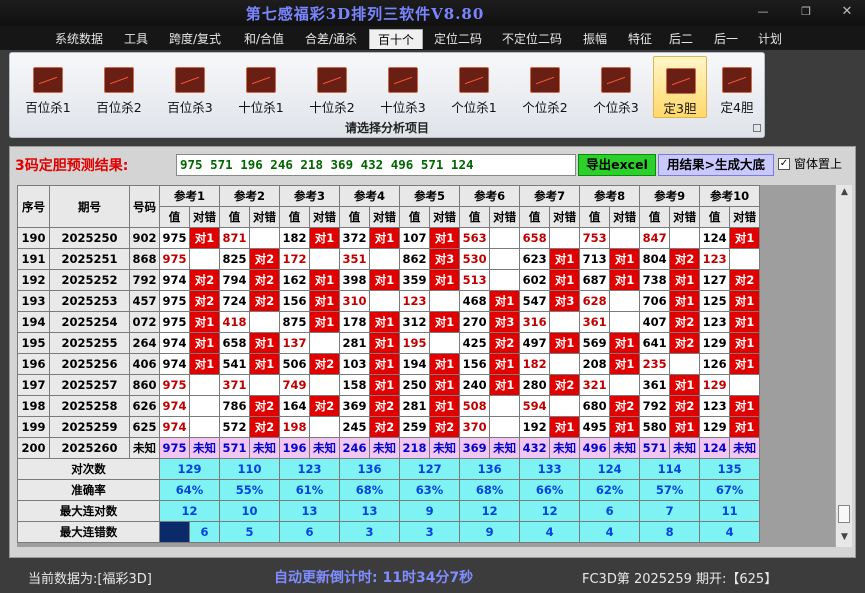 This screenshot has width=865, height=593. What do you see at coordinates (376, 165) in the screenshot?
I see `prediction-result-field: 975 571 196 246 218 369 432 496 571 124` at bounding box center [376, 165].